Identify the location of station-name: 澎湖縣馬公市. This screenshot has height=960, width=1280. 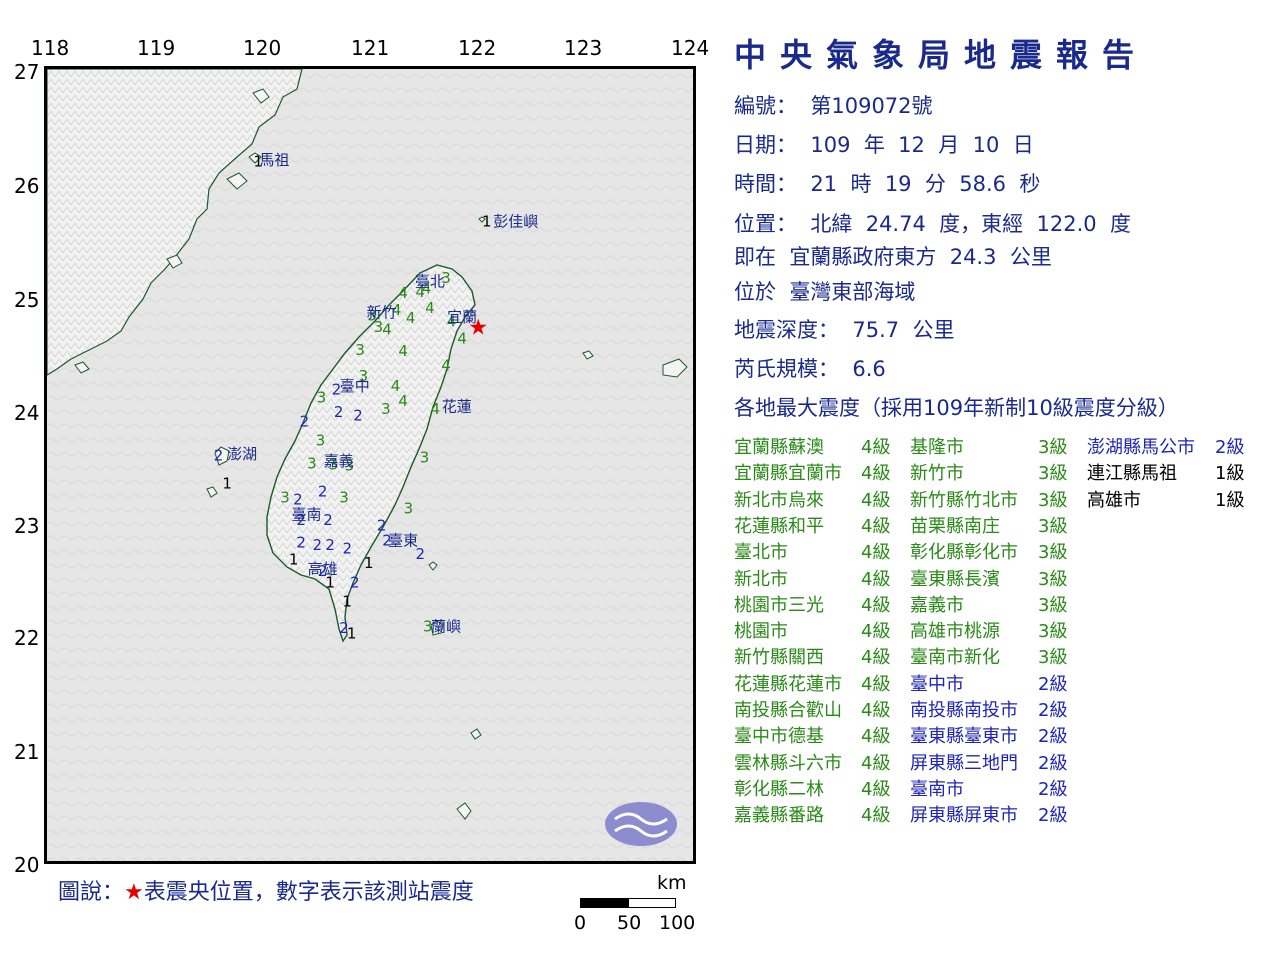
(1141, 447).